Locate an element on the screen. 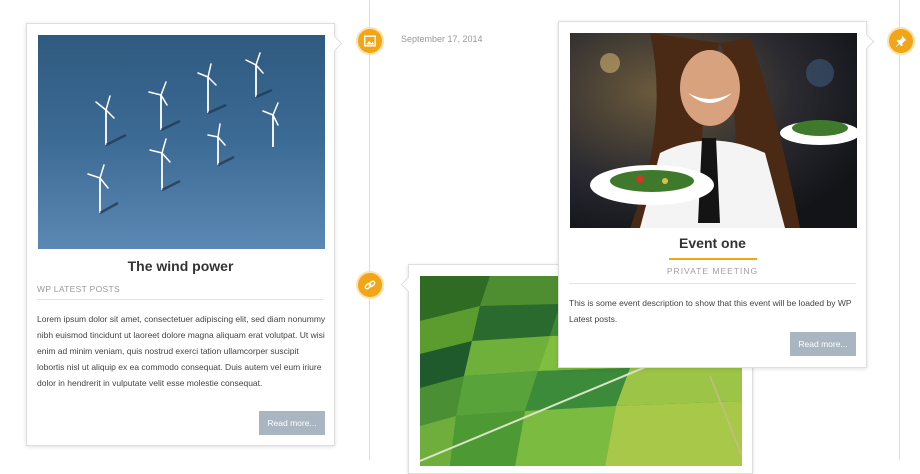 This screenshot has height=474, width=920. waitress-image is located at coordinates (713, 130).